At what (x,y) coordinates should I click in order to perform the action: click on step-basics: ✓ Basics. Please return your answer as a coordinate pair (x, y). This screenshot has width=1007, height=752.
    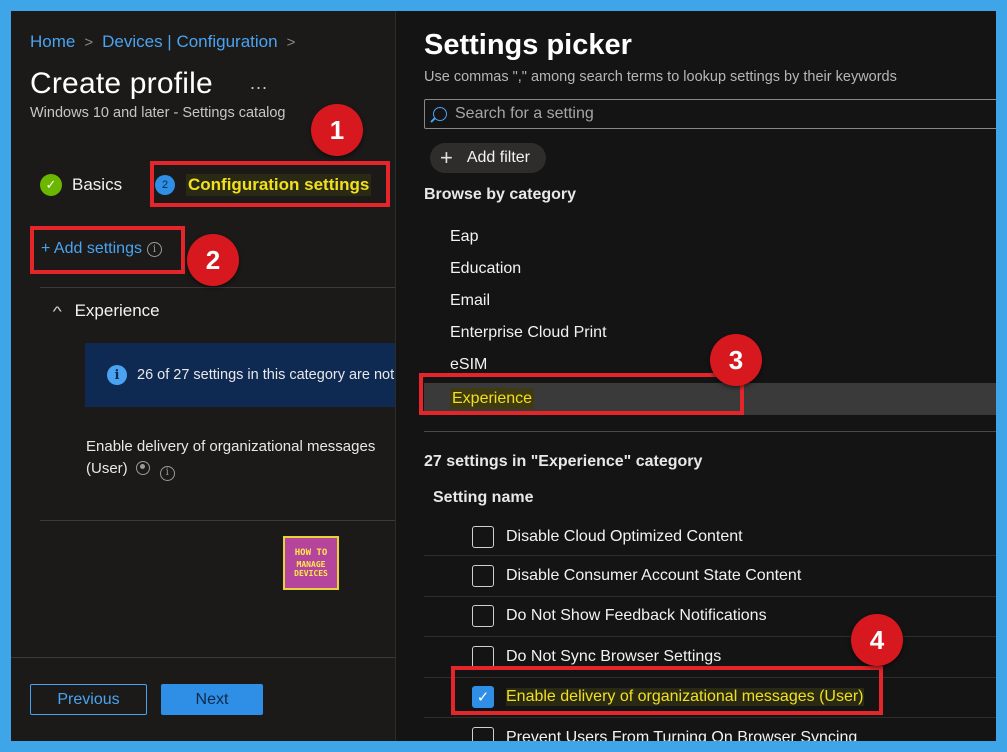
    Looking at the image, I should click on (81, 185).